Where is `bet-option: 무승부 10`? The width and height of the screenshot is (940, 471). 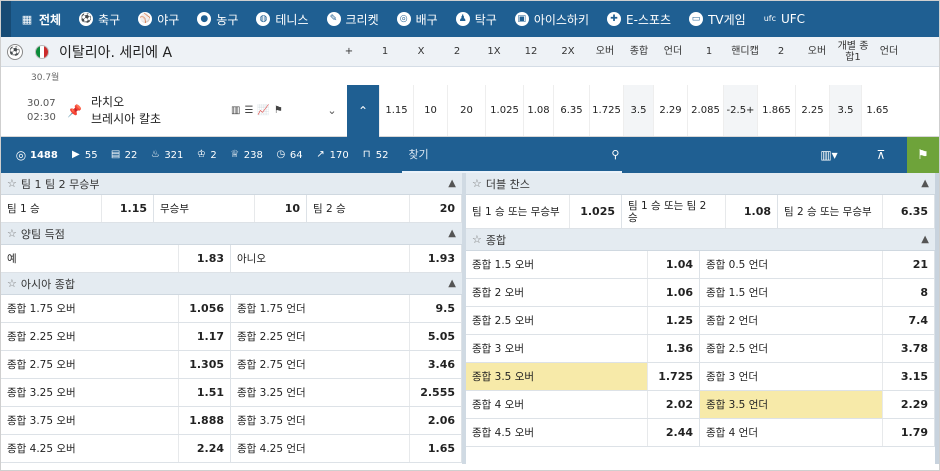
bet-option: 무승부 10 is located at coordinates (230, 208).